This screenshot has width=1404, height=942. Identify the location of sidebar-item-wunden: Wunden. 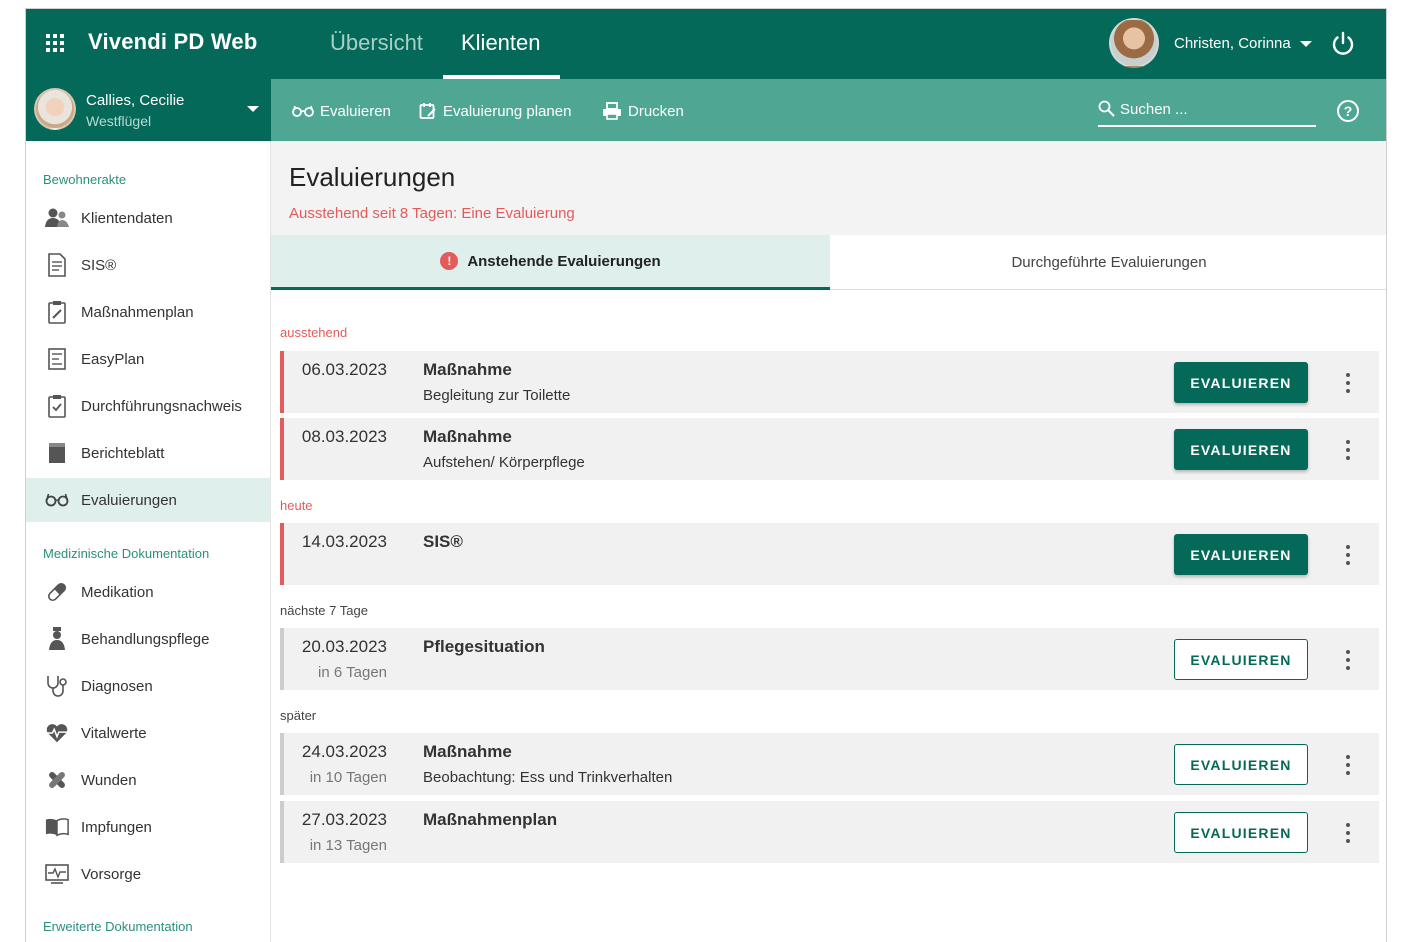
(148, 780).